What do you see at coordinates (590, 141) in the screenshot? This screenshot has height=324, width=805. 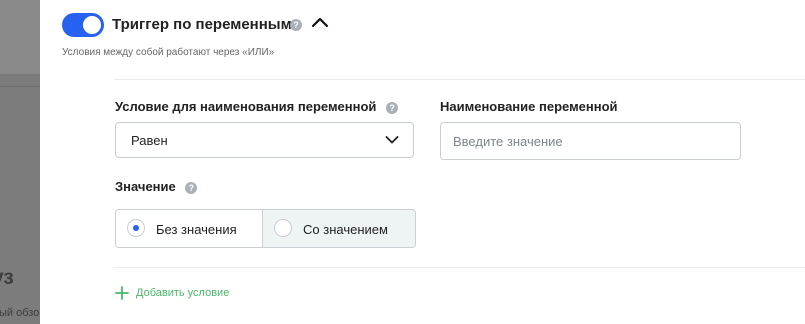 I see `variable-name-input` at bounding box center [590, 141].